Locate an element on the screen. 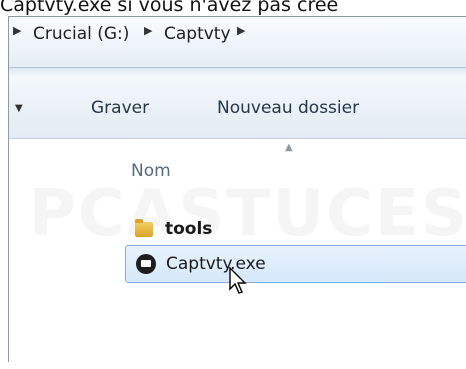  address-bar: ▶ Crucial (G:) ▶ Captvty ▶ is located at coordinates (237, 42).